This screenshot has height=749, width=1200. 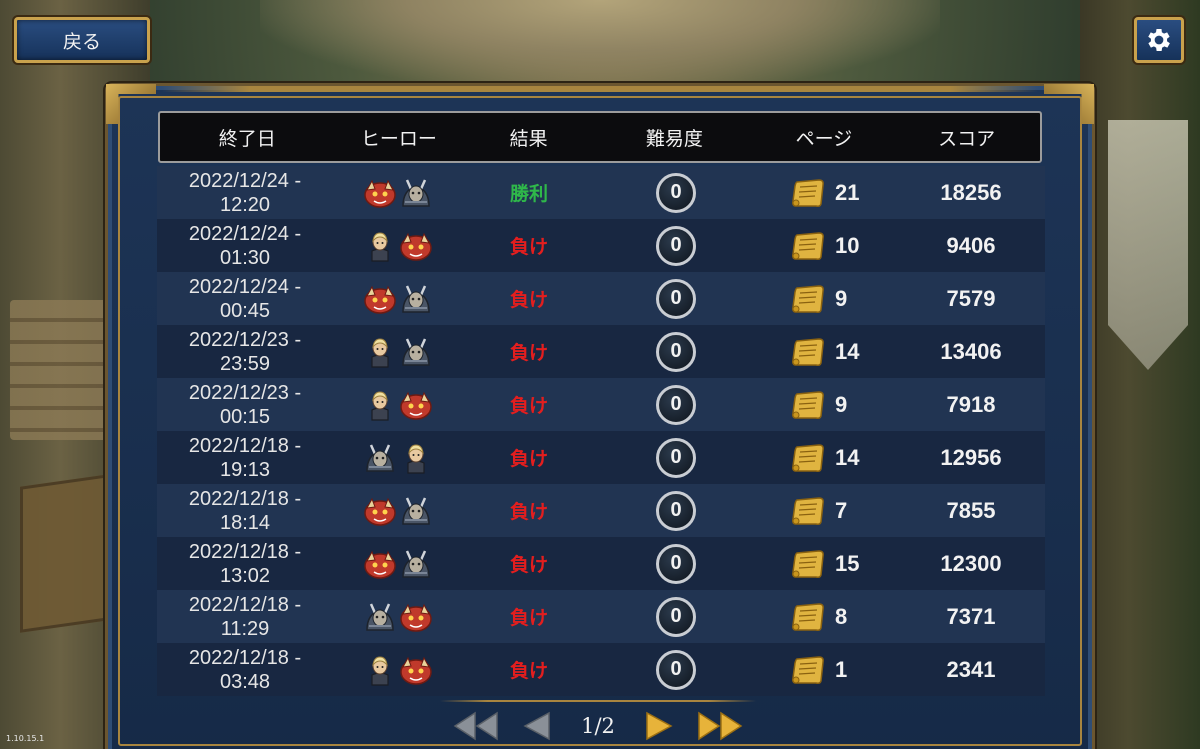 I want to click on pagination: 1/2, so click(x=598, y=724).